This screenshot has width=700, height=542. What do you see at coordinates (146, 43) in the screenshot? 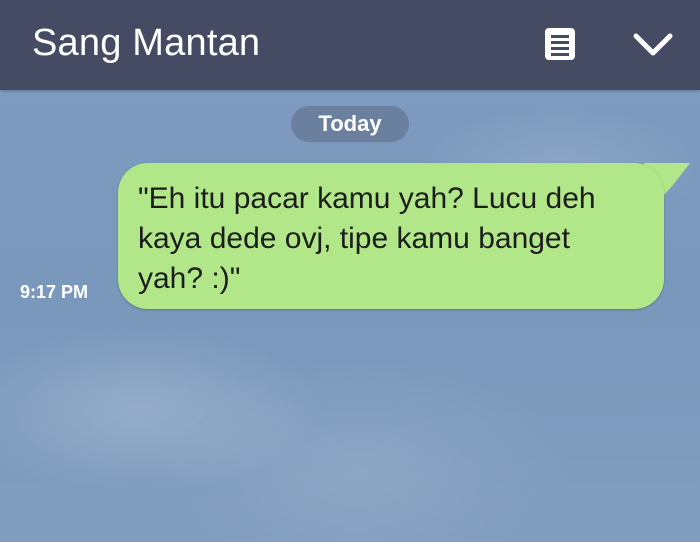
I see `chat-title: Sang Mantan` at bounding box center [146, 43].